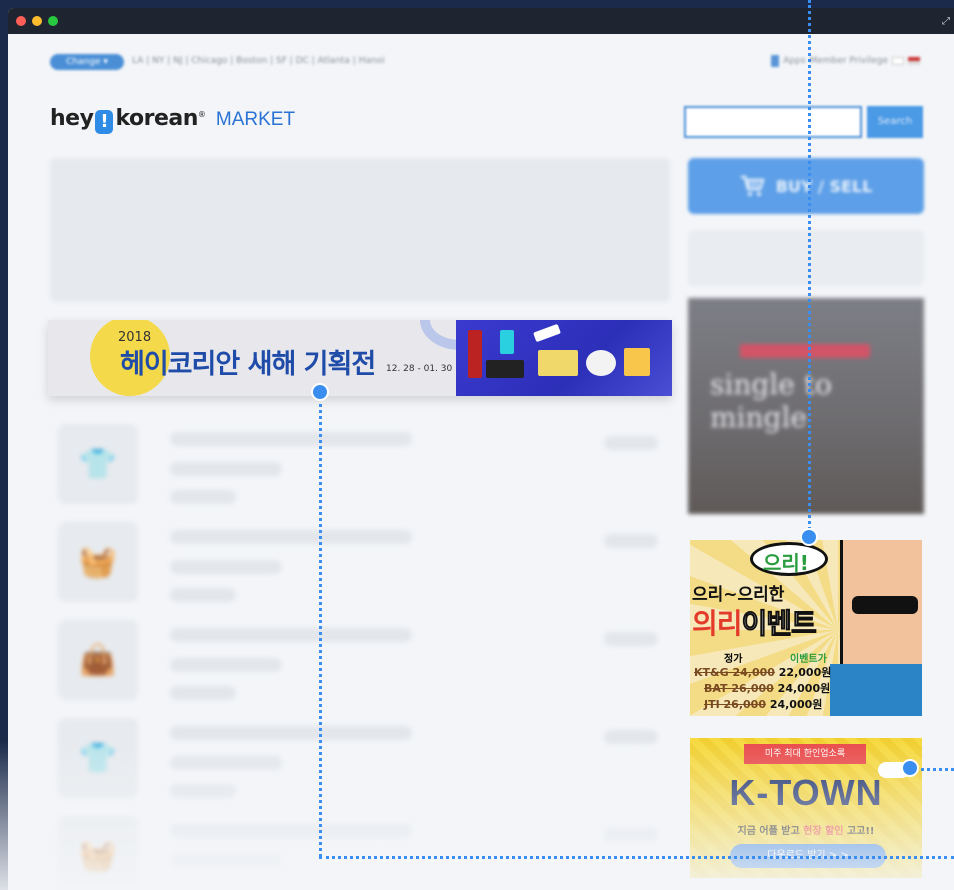  I want to click on speech-bubble: 으리!, so click(789, 559).